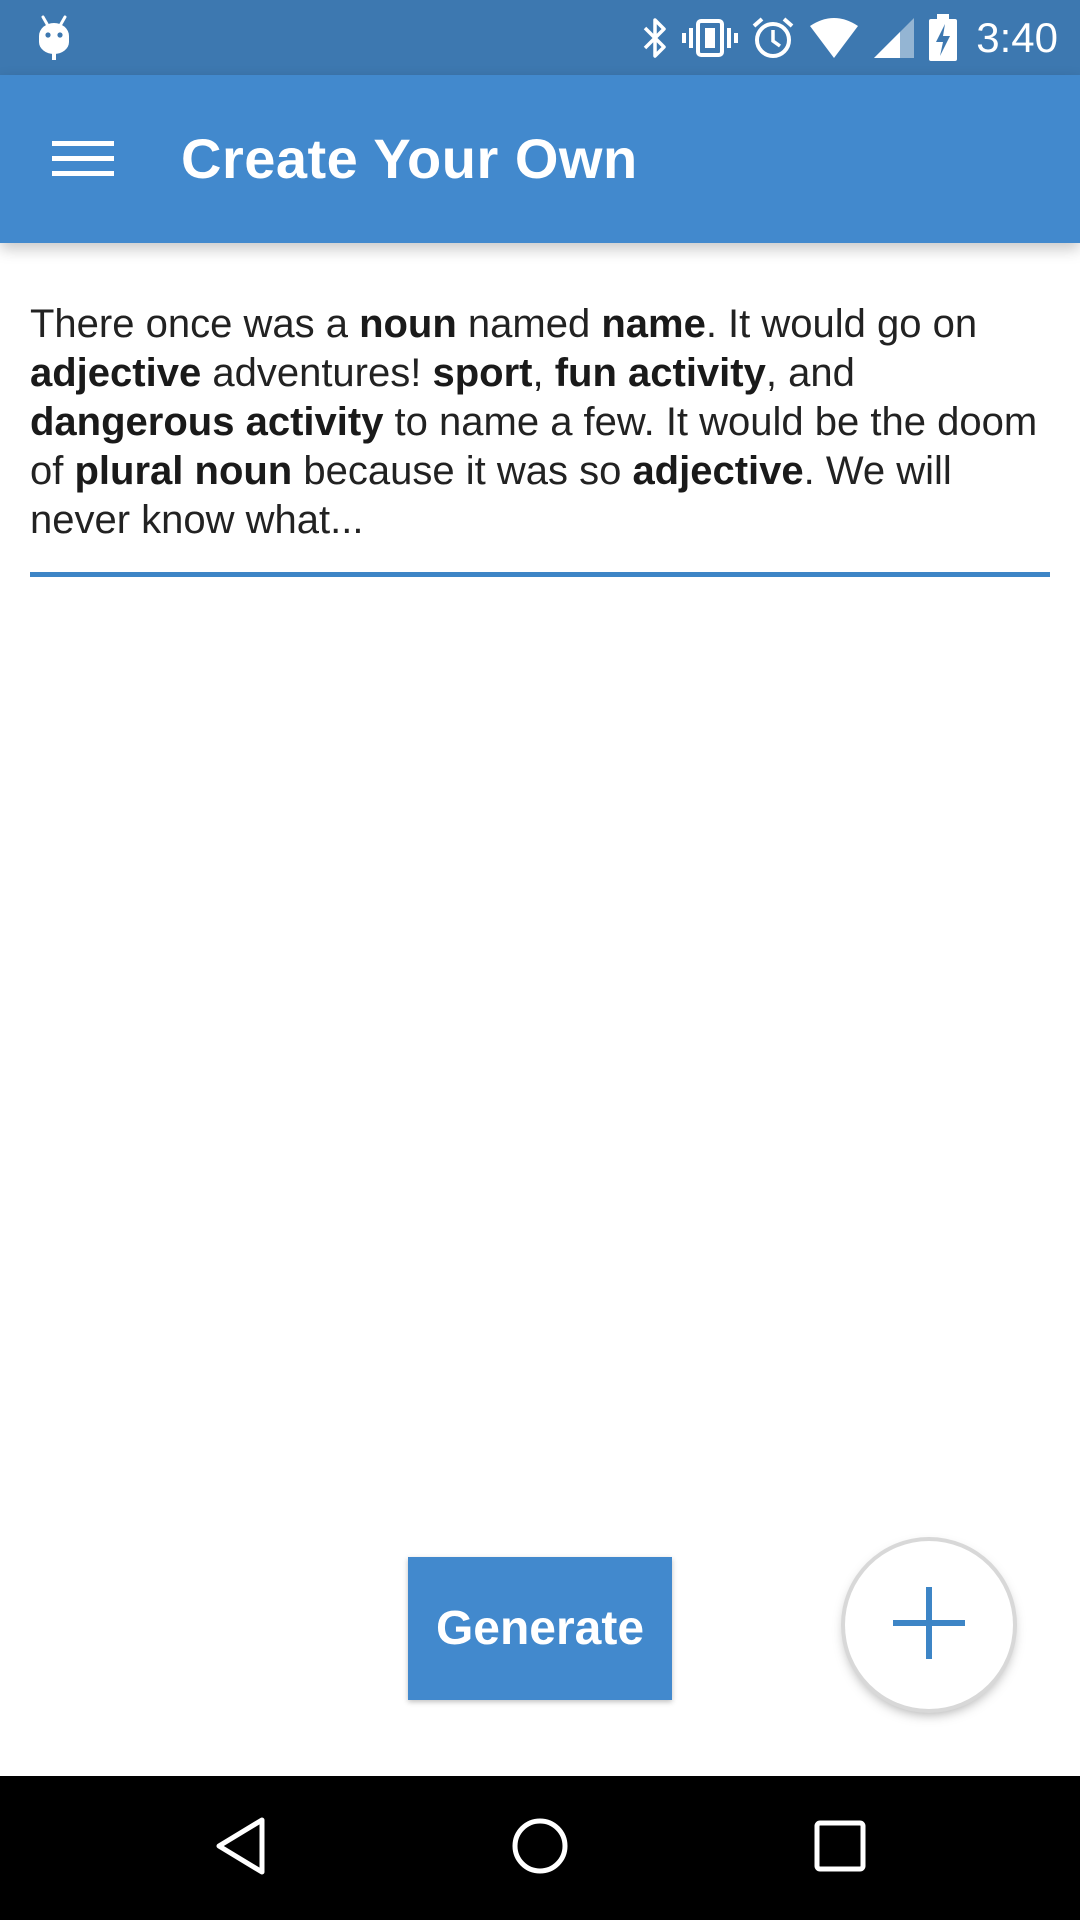 This screenshot has width=1080, height=1920. I want to click on home-circle-icon, so click(540, 1848).